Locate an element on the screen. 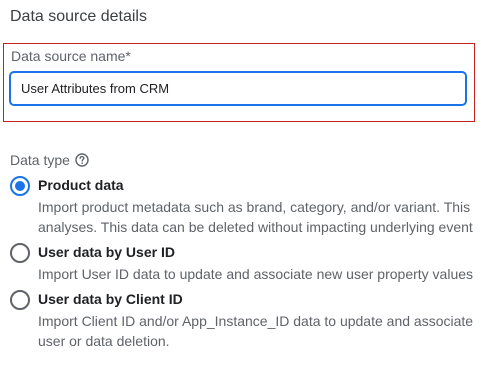 Image resolution: width=487 pixels, height=365 pixels. option-title: User data by User ID is located at coordinates (106, 252).